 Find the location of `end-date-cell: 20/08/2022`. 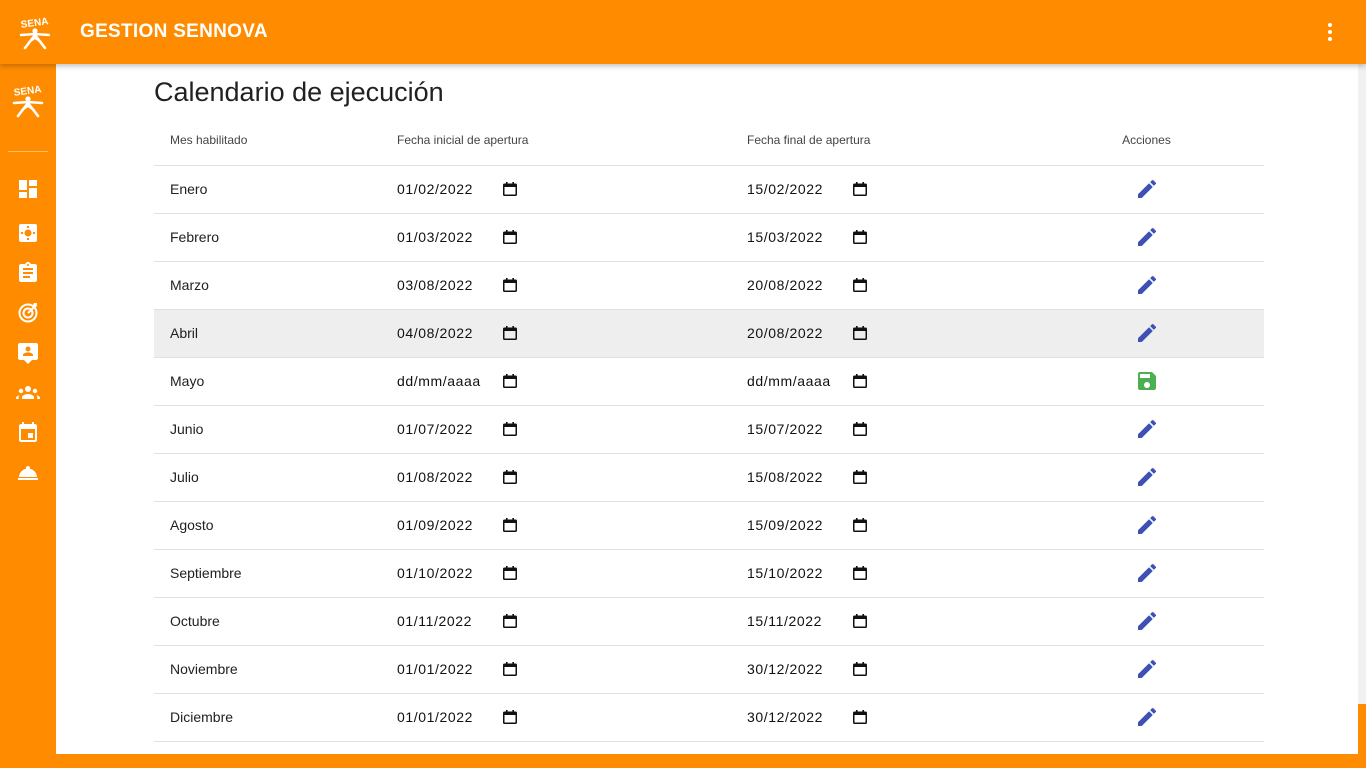

end-date-cell: 20/08/2022 is located at coordinates (888, 333).